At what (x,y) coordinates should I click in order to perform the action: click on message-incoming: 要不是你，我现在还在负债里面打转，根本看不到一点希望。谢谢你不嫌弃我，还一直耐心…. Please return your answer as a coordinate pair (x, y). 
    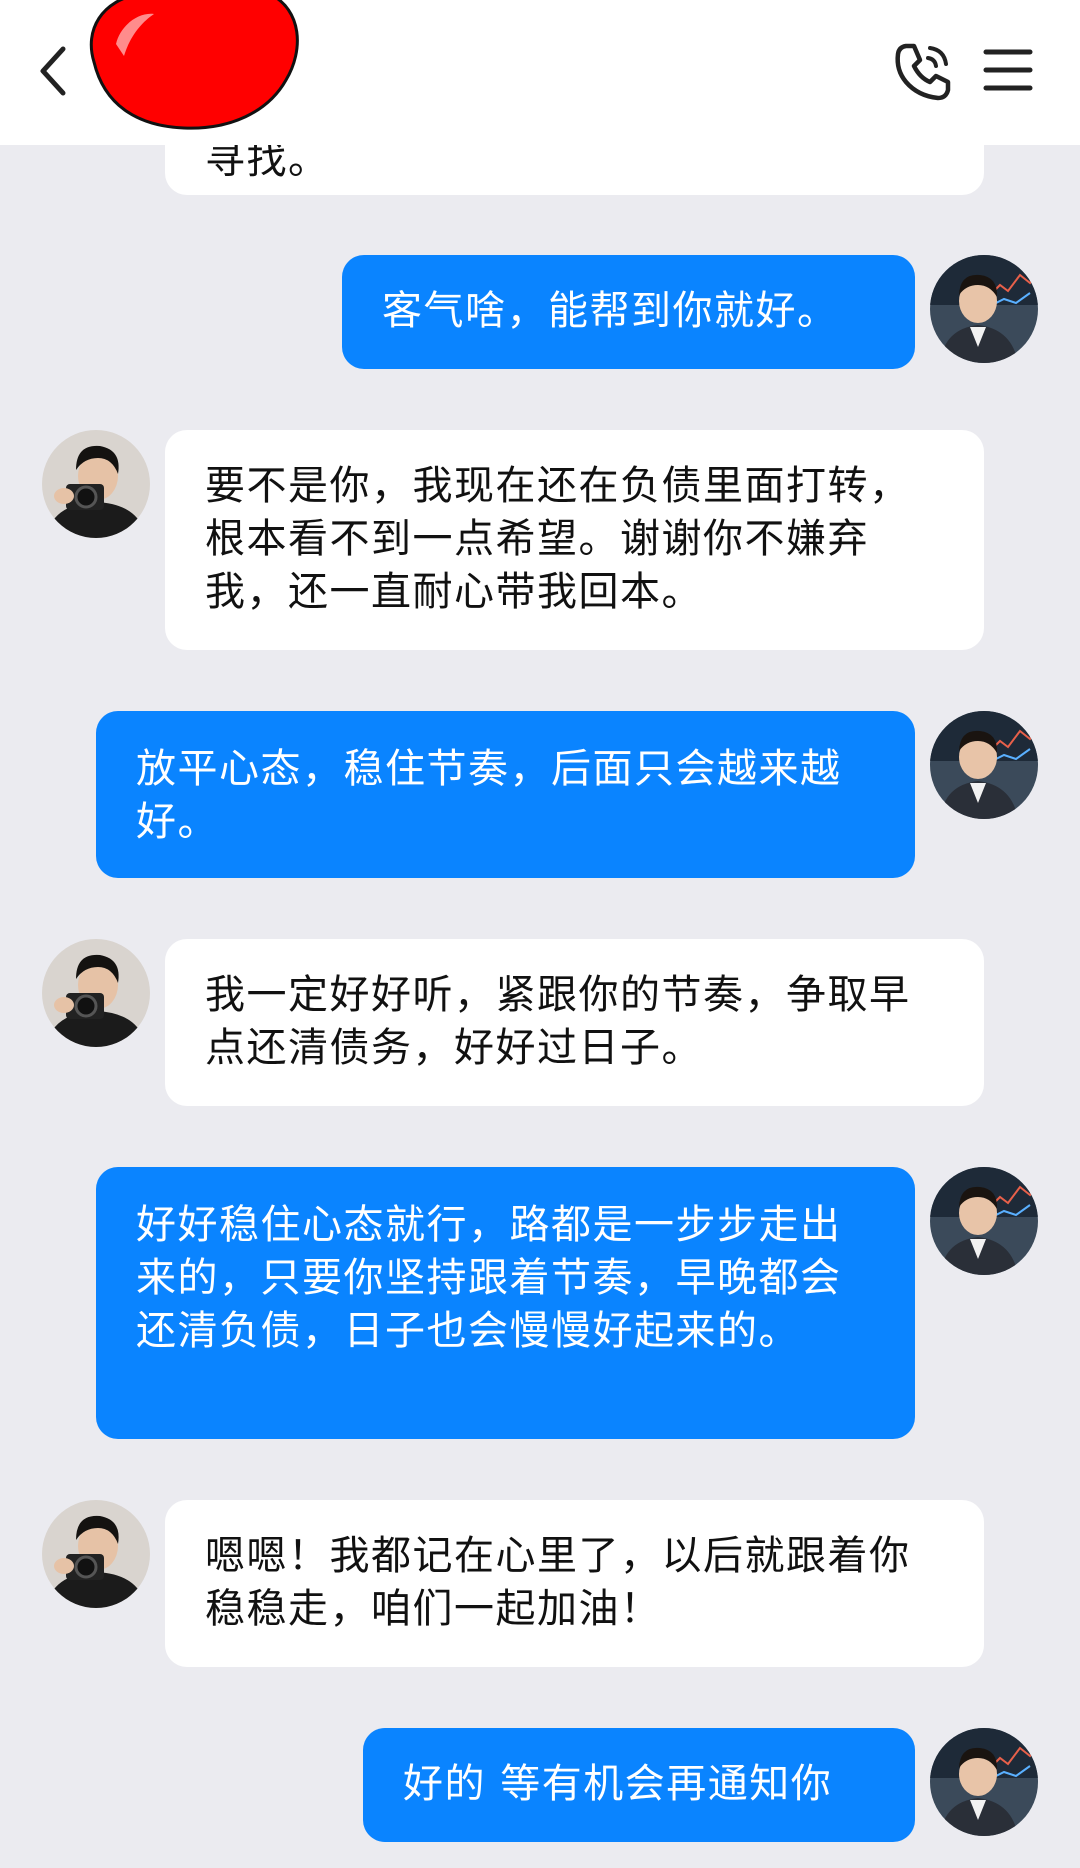
    Looking at the image, I should click on (574, 540).